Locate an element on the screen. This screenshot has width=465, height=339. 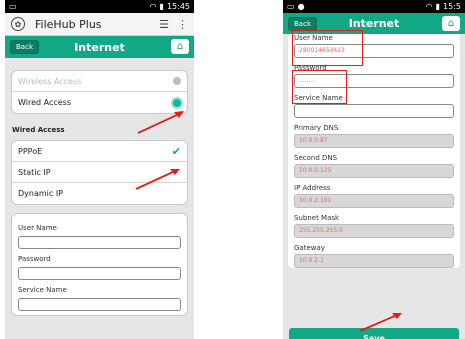
subnet-mask-label: Subnet Mask is located at coordinates (317, 218).